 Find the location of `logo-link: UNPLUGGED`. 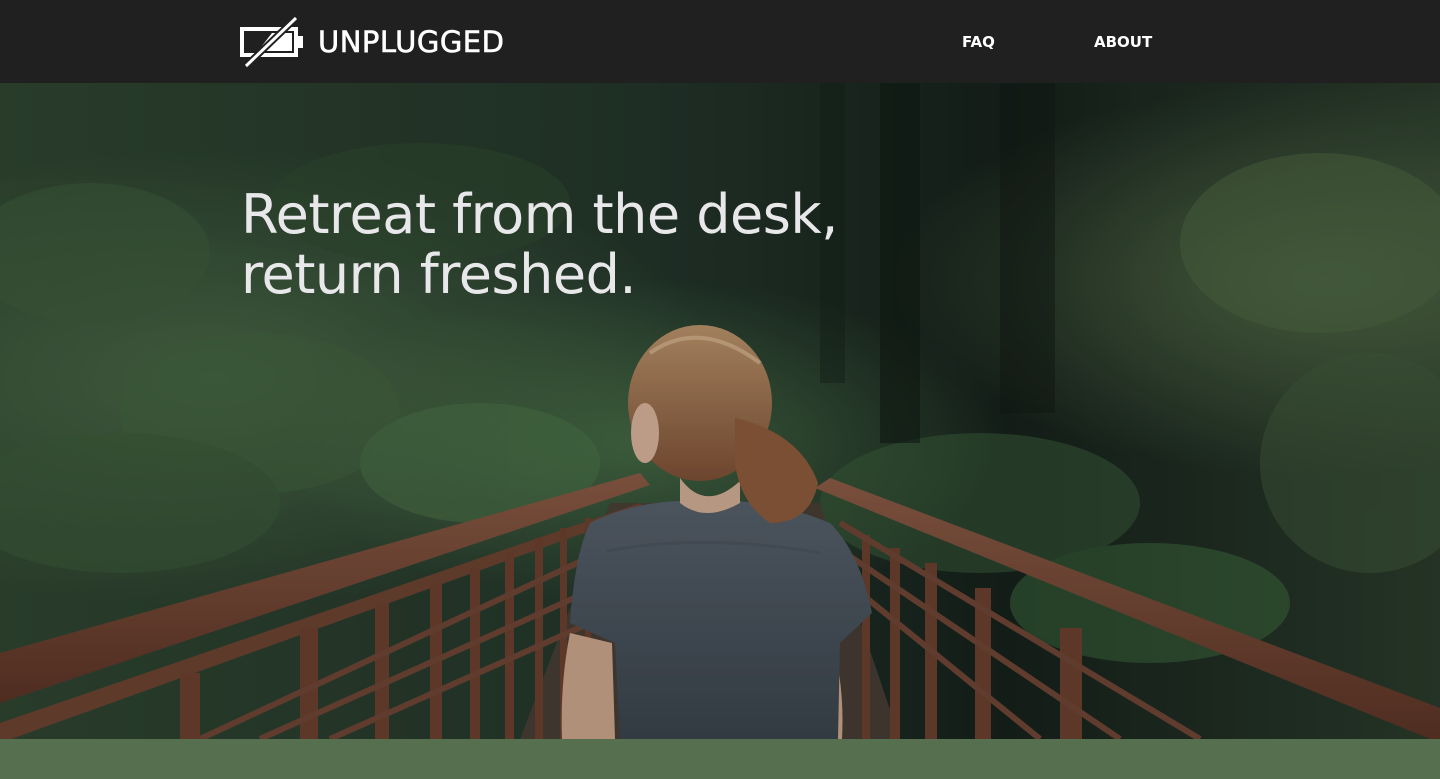

logo-link: UNPLUGGED is located at coordinates (372, 42).